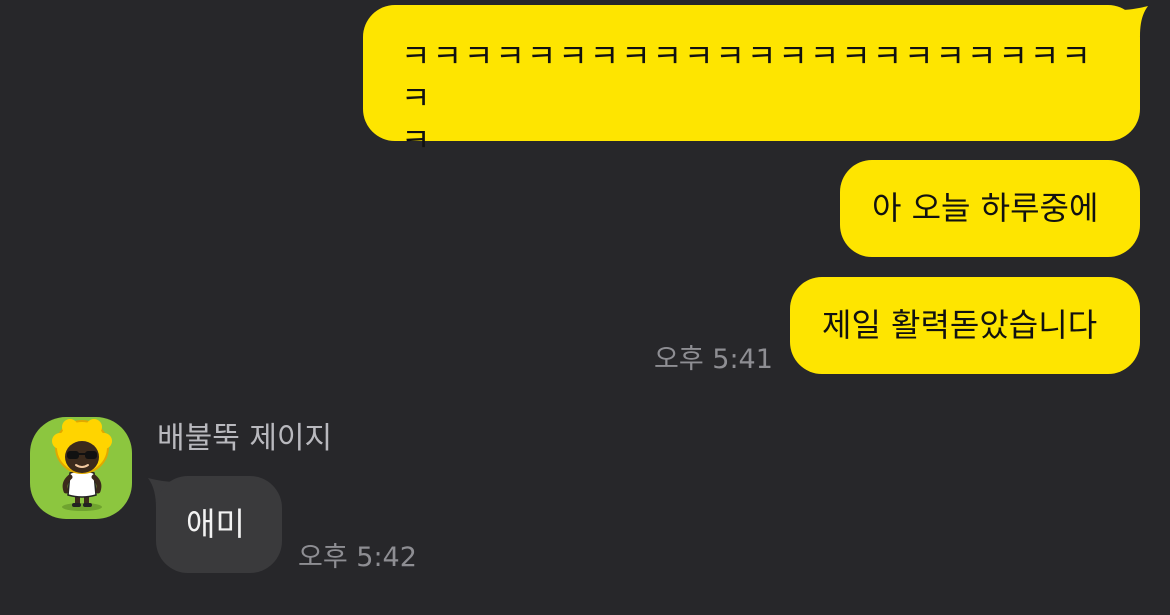 This screenshot has width=1170, height=615. What do you see at coordinates (357, 557) in the screenshot?
I see `message-timestamp: 오후 5:42` at bounding box center [357, 557].